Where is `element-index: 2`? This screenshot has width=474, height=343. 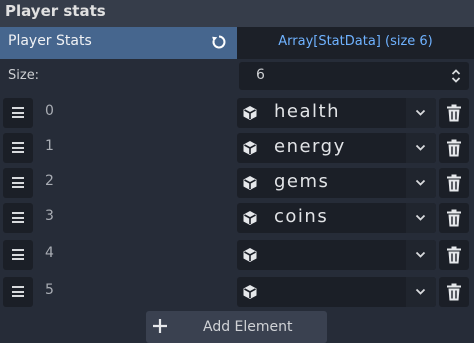 element-index: 2 is located at coordinates (49, 181).